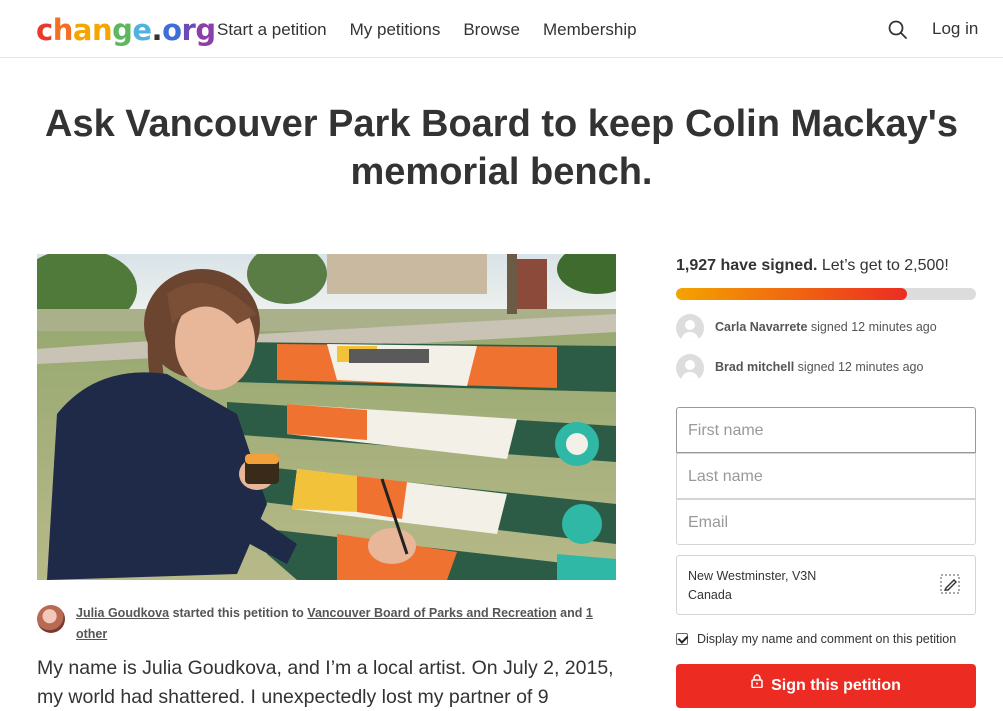 The height and width of the screenshot is (711, 1003). What do you see at coordinates (755, 367) in the screenshot?
I see `signer-name: Brad mitchell` at bounding box center [755, 367].